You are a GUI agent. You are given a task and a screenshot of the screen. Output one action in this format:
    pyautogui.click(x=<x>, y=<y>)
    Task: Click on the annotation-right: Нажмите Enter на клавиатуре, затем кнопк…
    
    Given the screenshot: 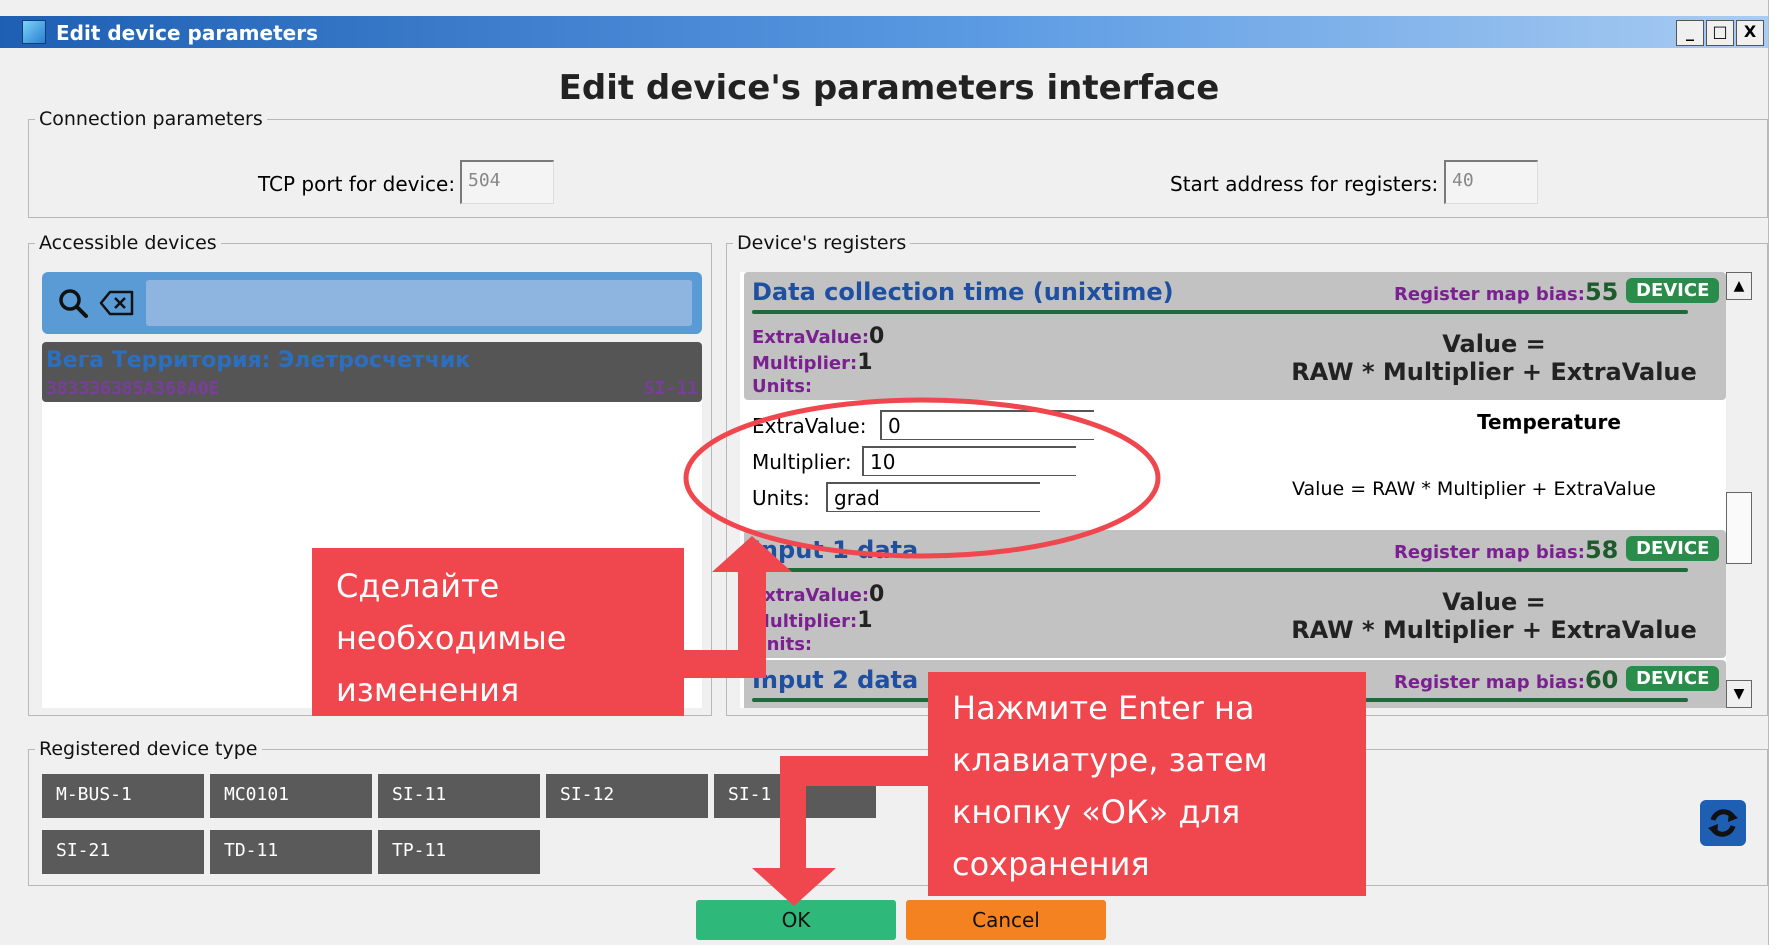 What is the action you would take?
    pyautogui.click(x=1147, y=784)
    